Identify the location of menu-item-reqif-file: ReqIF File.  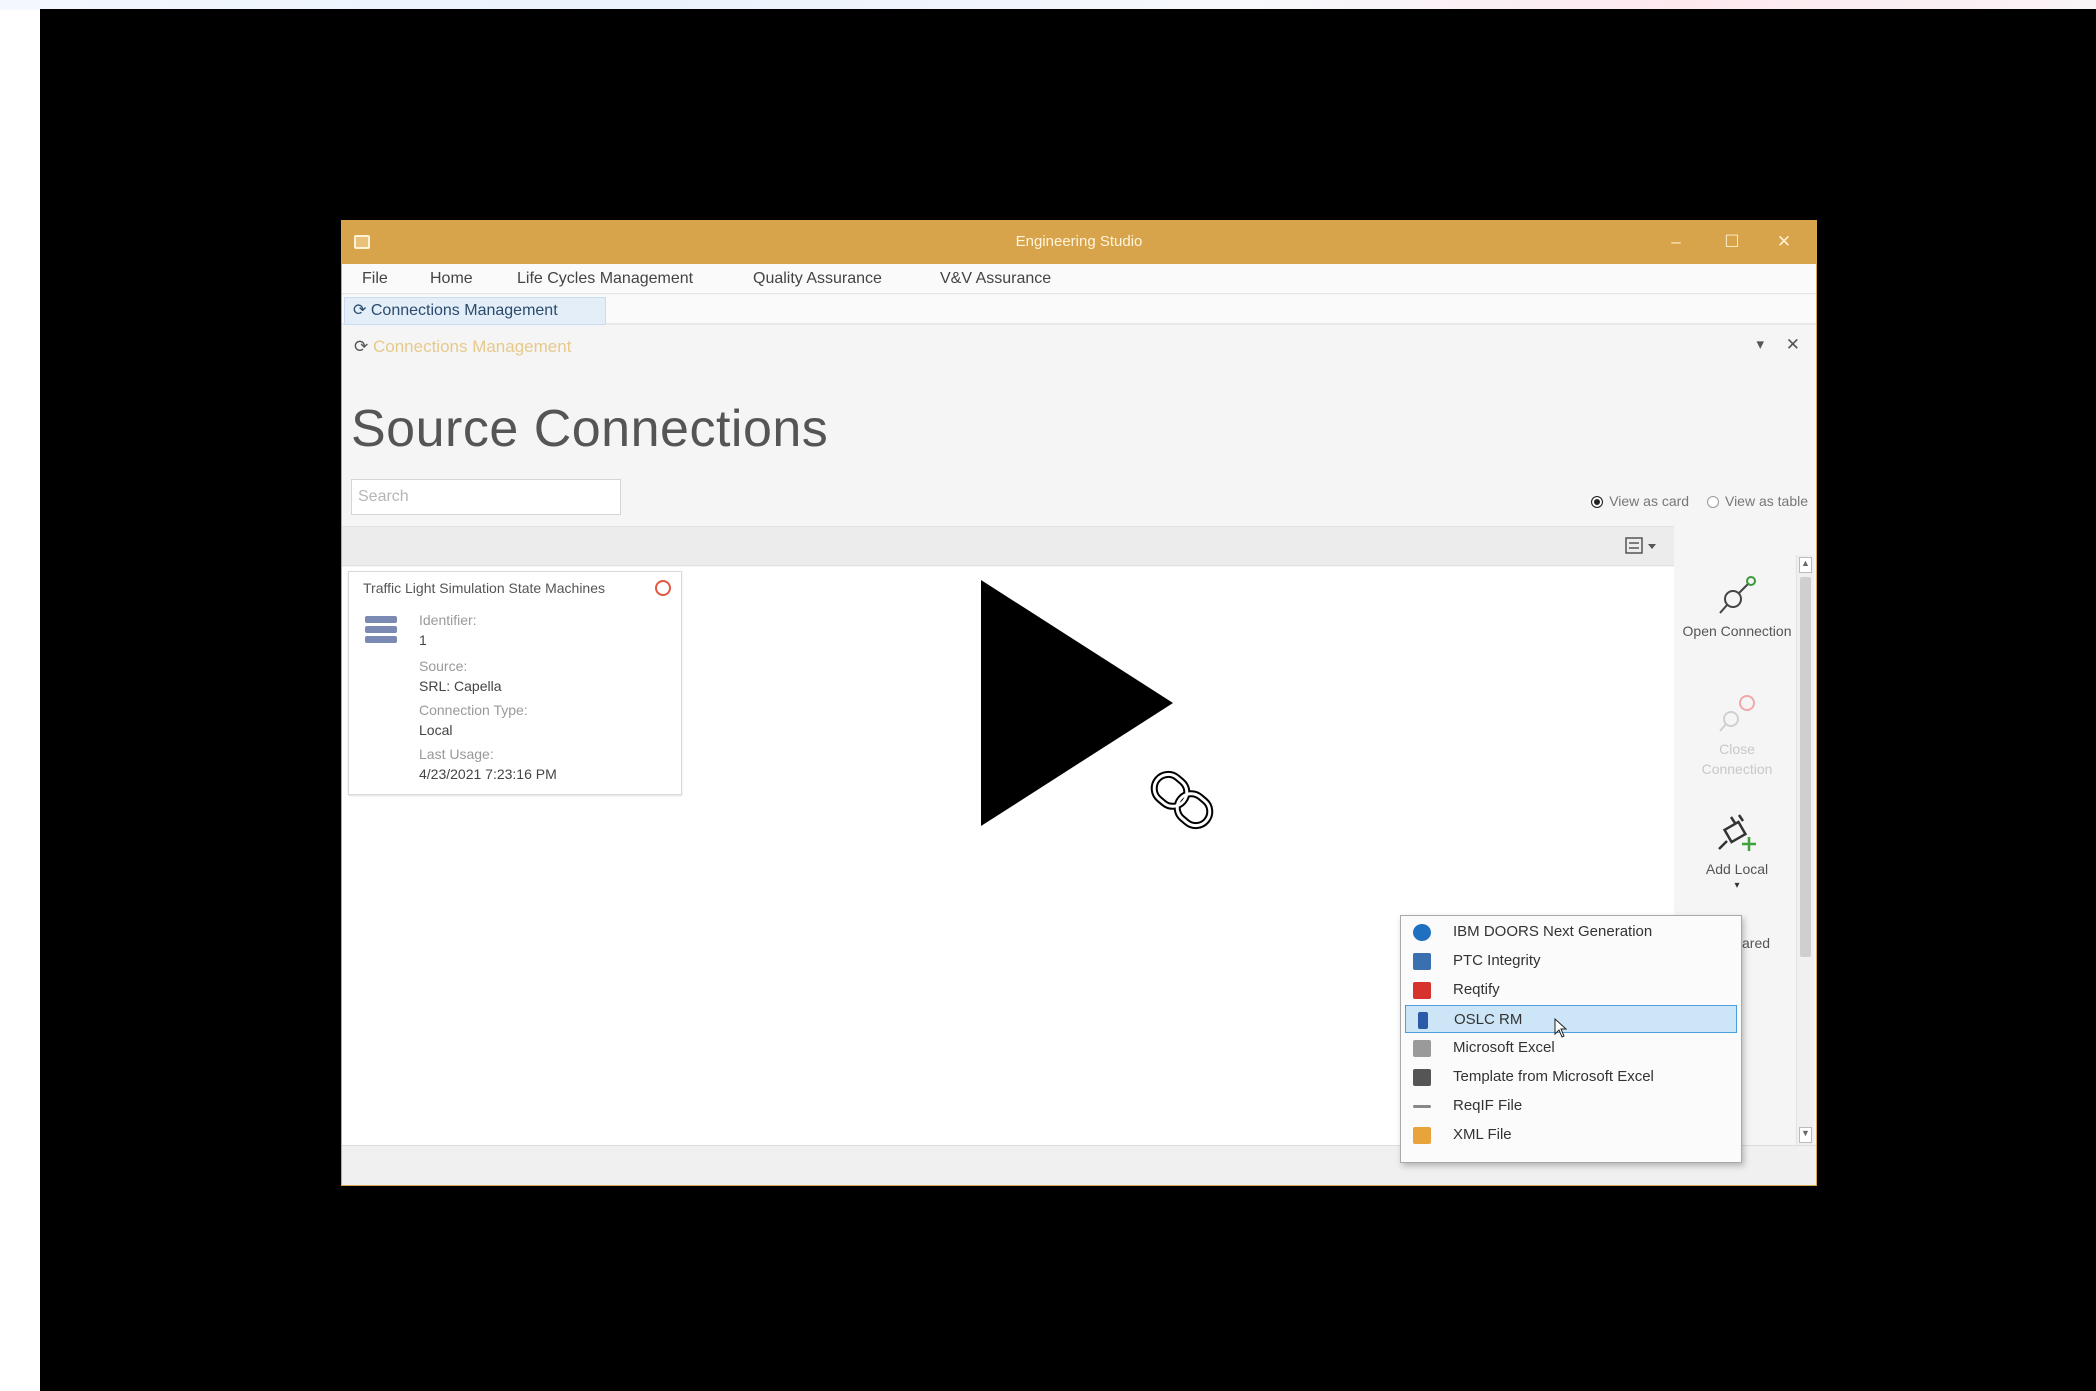
(1571, 1106).